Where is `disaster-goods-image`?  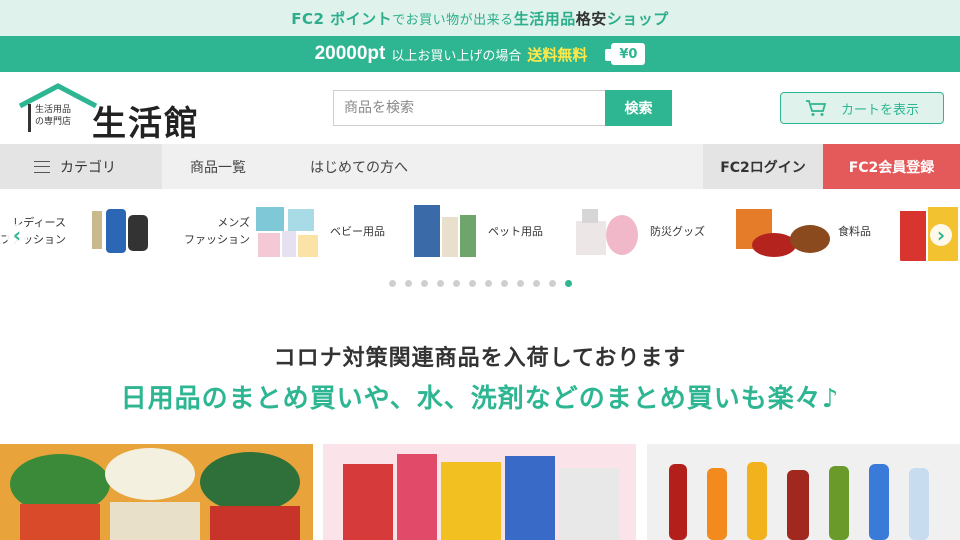
disaster-goods-image is located at coordinates (607, 231).